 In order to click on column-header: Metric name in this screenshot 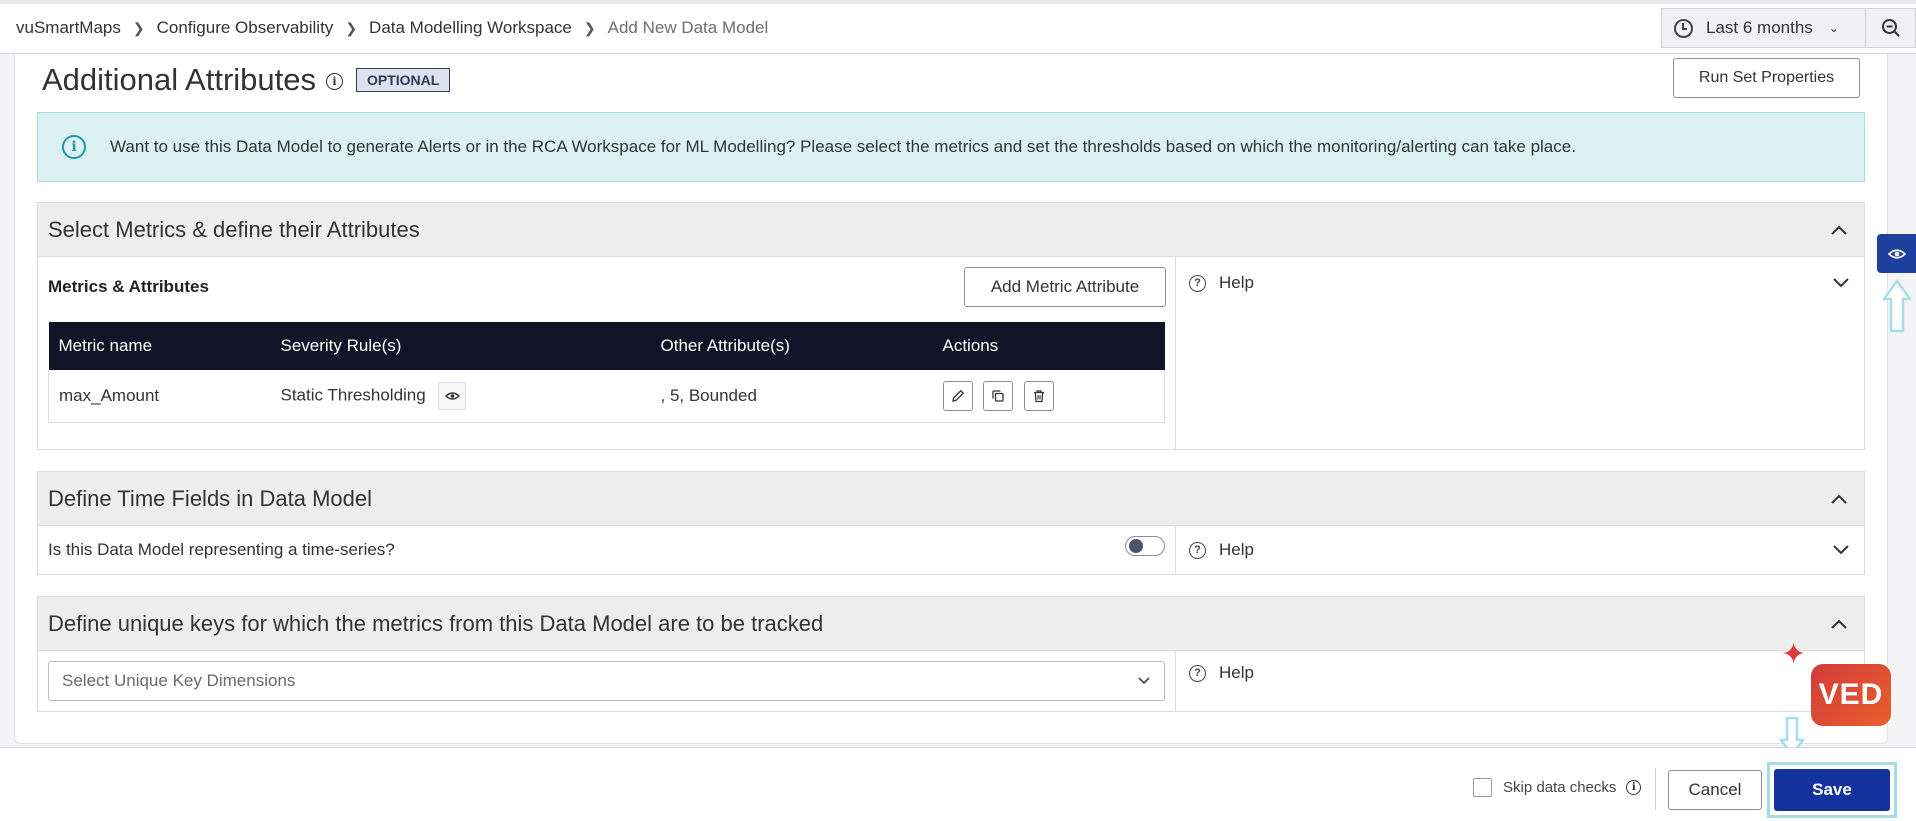, I will do `click(159, 346)`.